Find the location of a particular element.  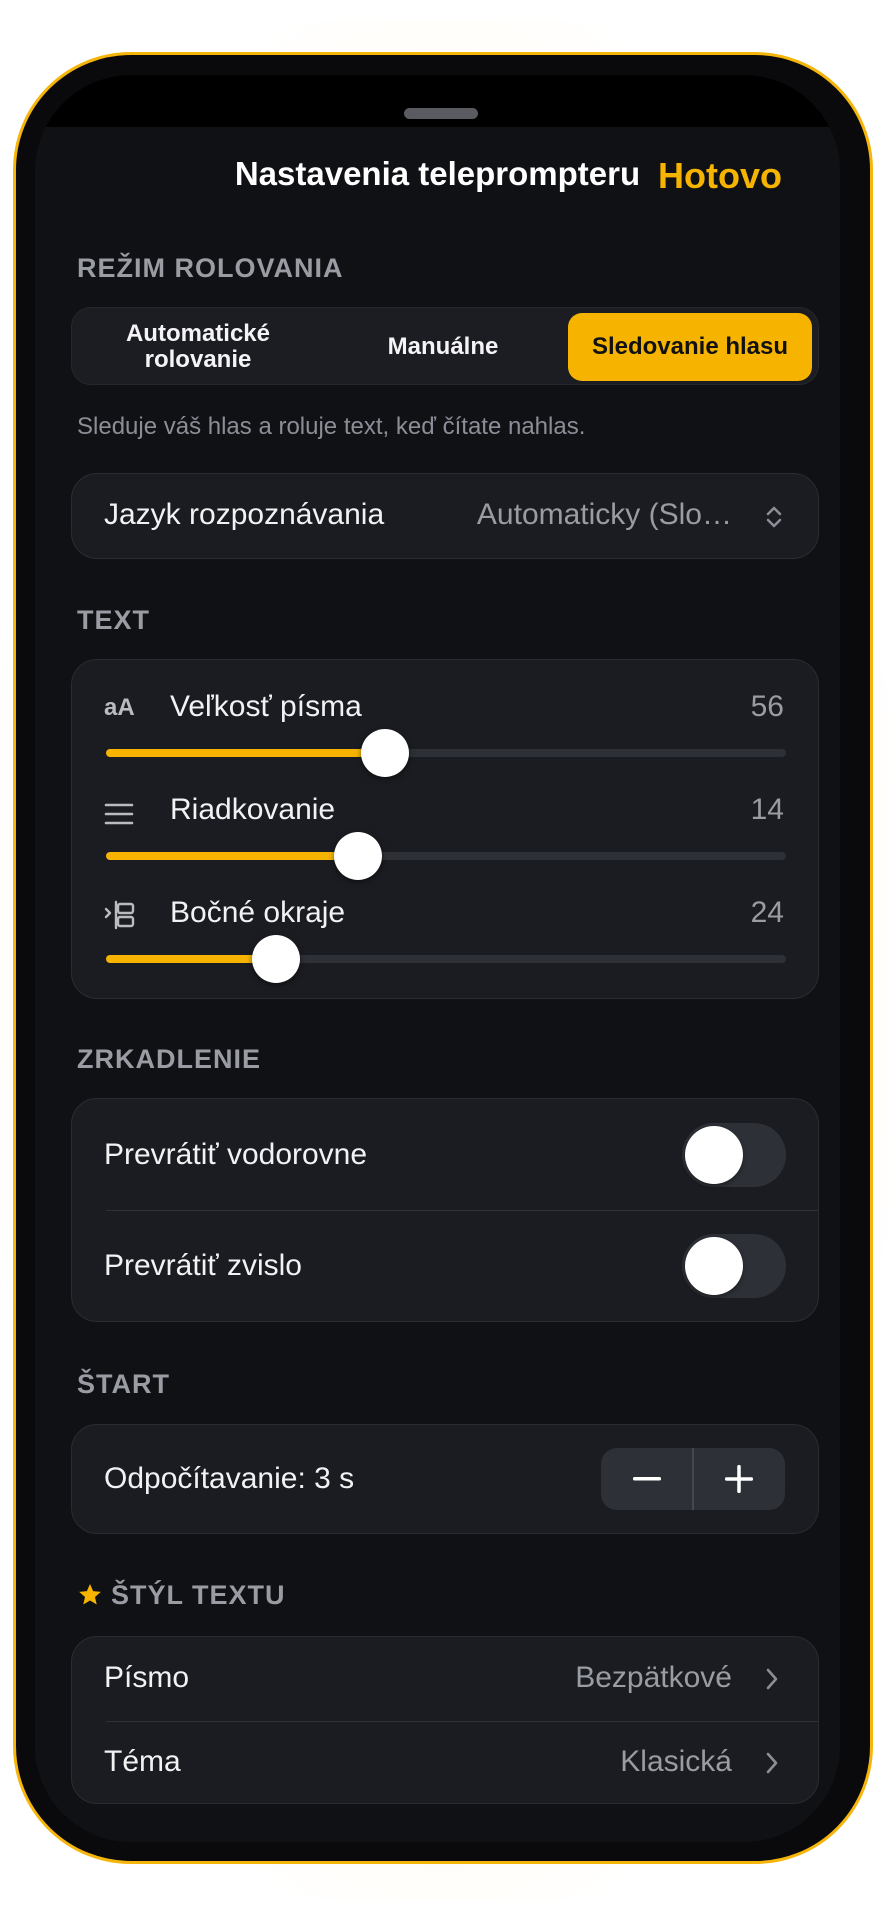

mirror-card: Prevrátiť vodorovne Prevrátiť zvislo is located at coordinates (445, 1210).